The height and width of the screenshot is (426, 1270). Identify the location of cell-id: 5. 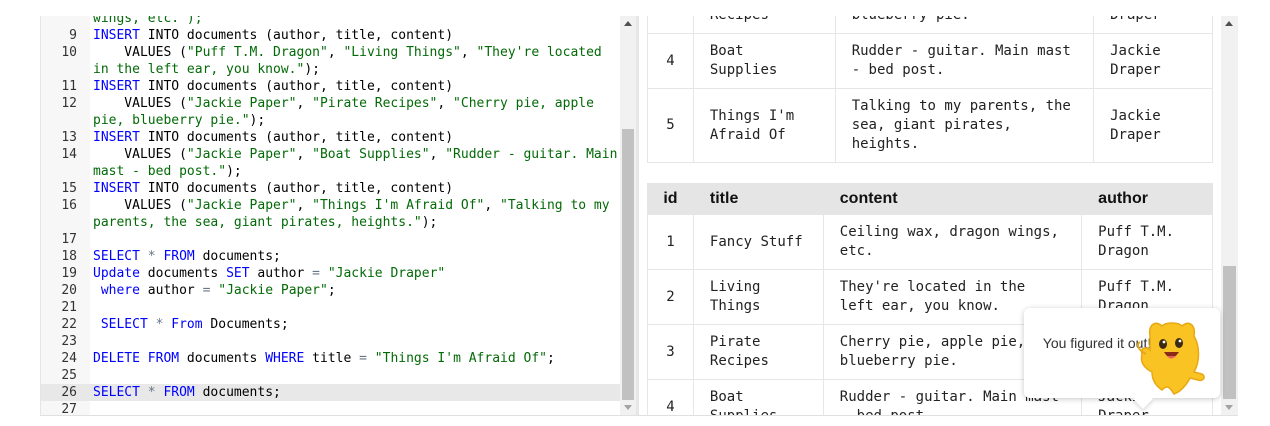
(670, 125).